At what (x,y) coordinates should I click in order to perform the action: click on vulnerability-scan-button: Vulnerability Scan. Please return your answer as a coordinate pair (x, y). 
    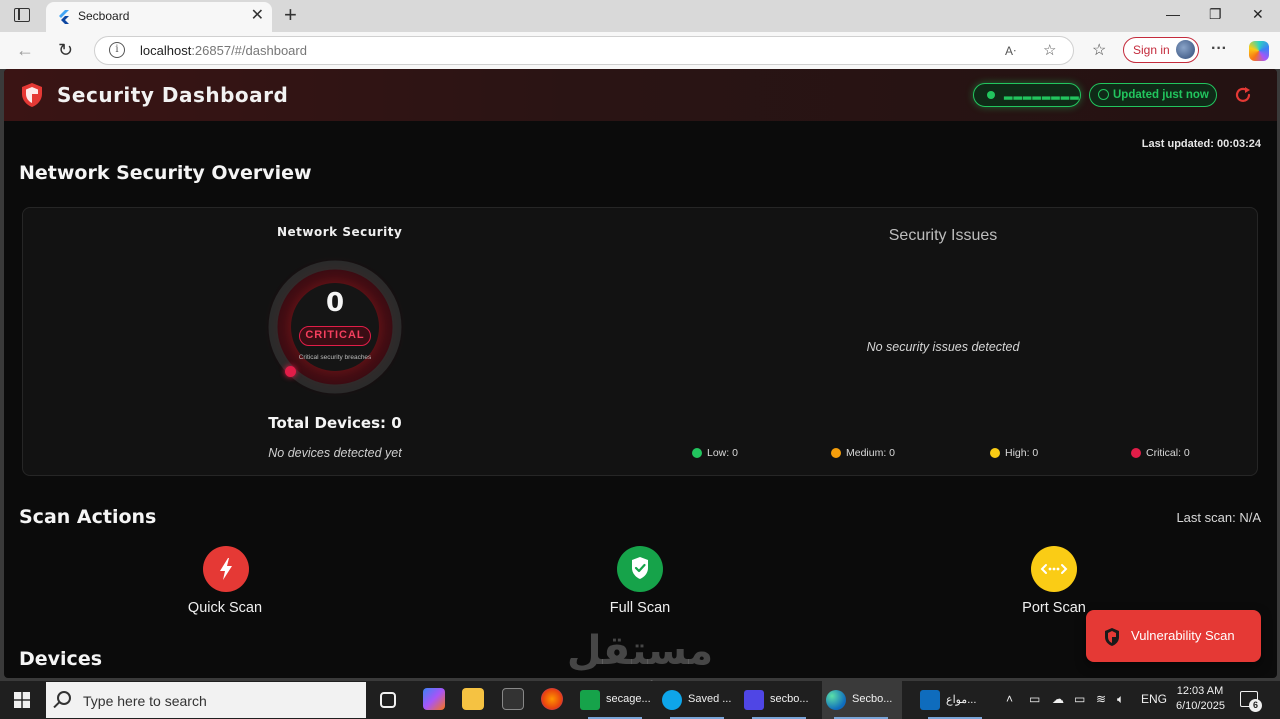
    Looking at the image, I should click on (1173, 636).